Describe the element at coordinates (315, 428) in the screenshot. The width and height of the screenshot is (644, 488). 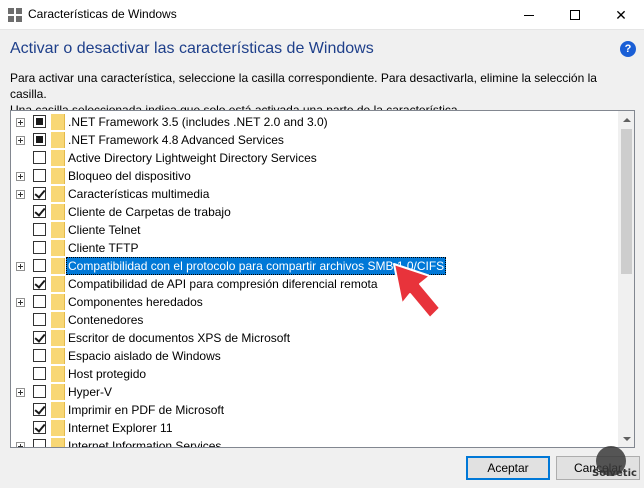
I see `feature-row: Internet Explorer 11` at that location.